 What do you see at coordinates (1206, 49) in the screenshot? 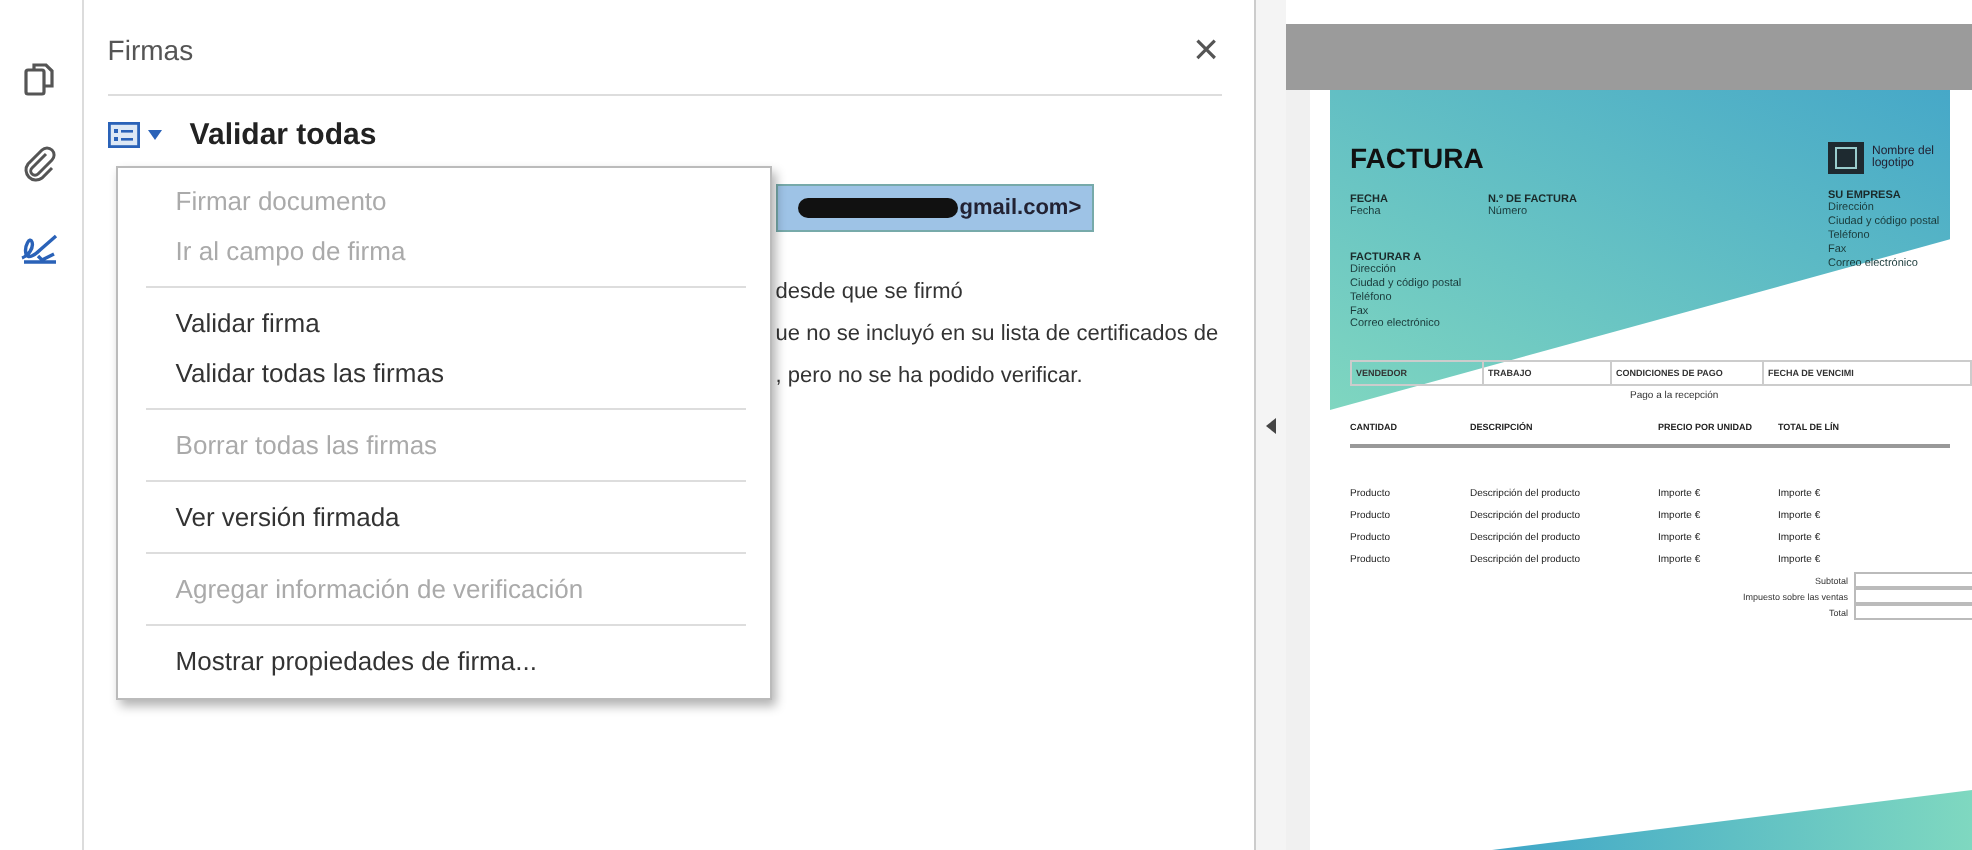
I see `close-button: ×` at bounding box center [1206, 49].